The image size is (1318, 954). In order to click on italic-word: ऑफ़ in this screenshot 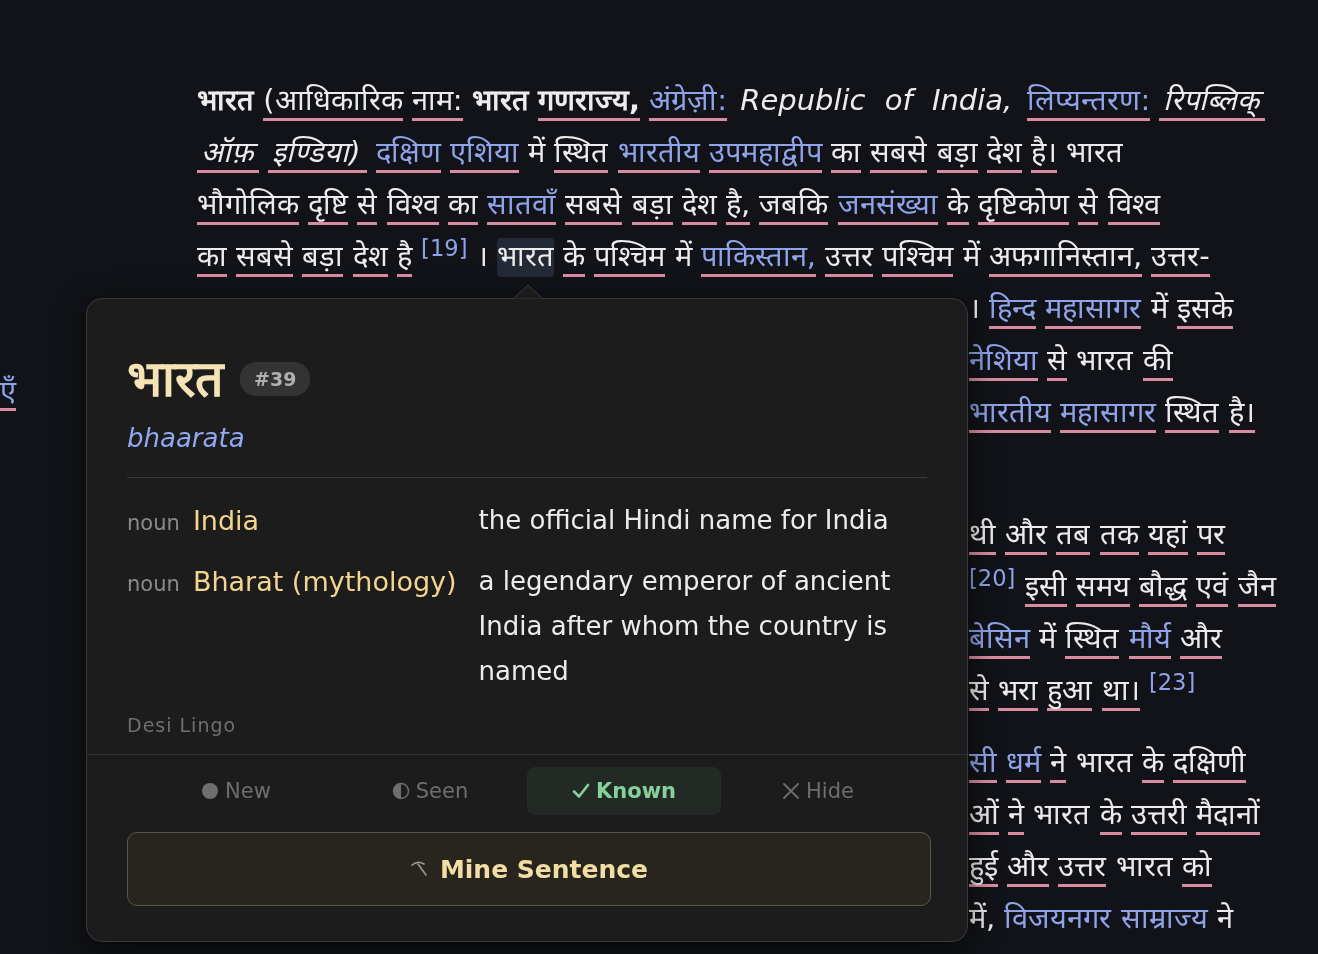, I will do `click(228, 153)`.